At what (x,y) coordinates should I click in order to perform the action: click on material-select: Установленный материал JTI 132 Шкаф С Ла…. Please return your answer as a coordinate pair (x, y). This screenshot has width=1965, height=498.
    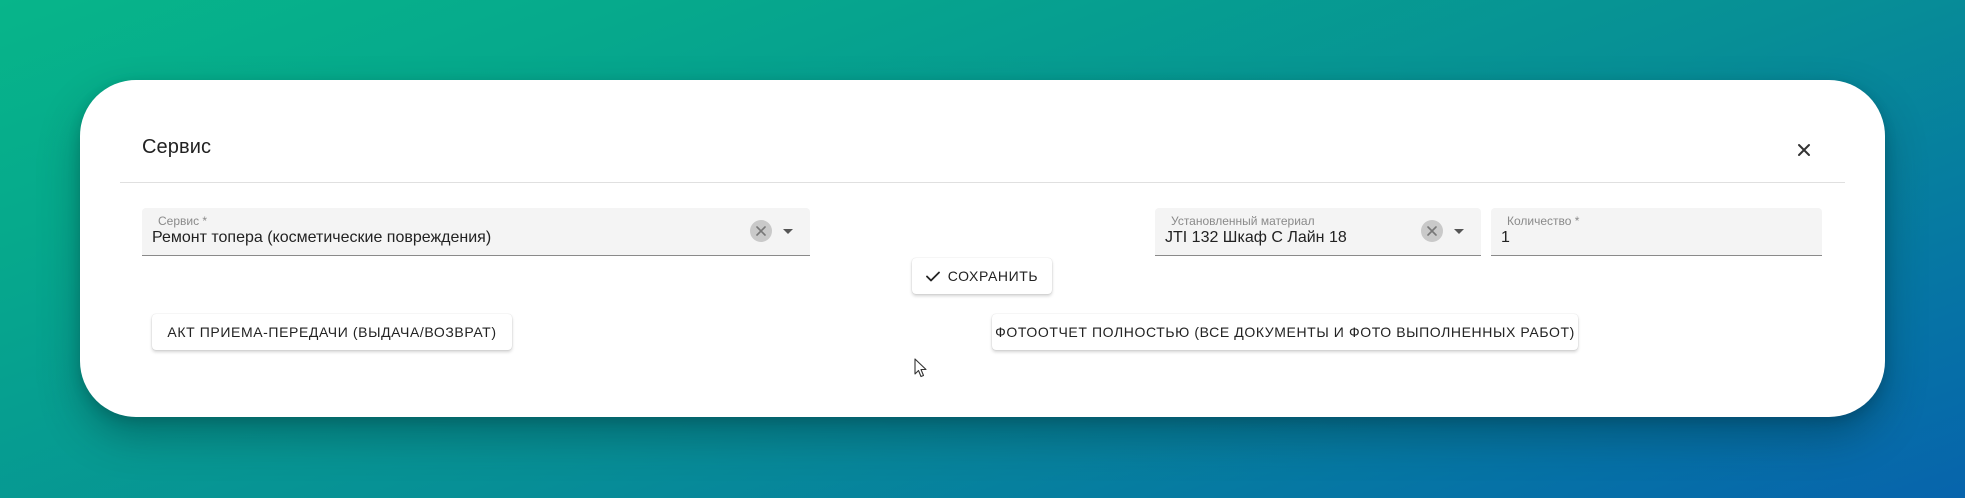
    Looking at the image, I should click on (1318, 232).